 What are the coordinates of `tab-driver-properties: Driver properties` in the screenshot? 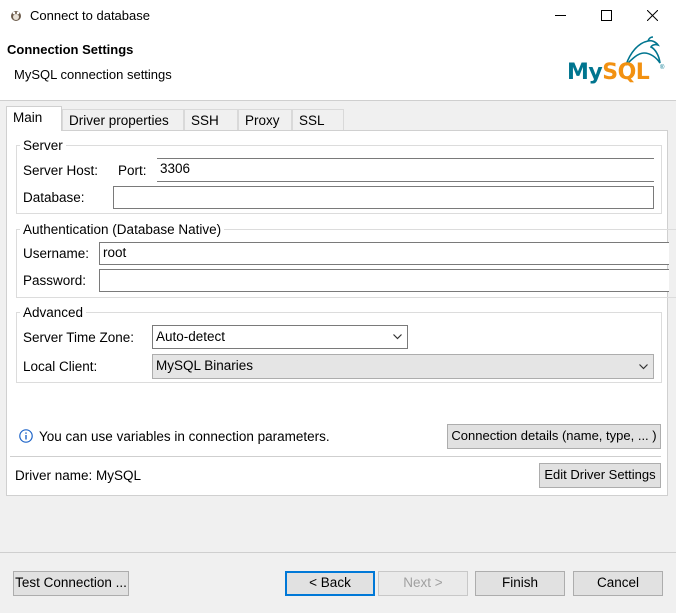 It's located at (123, 120).